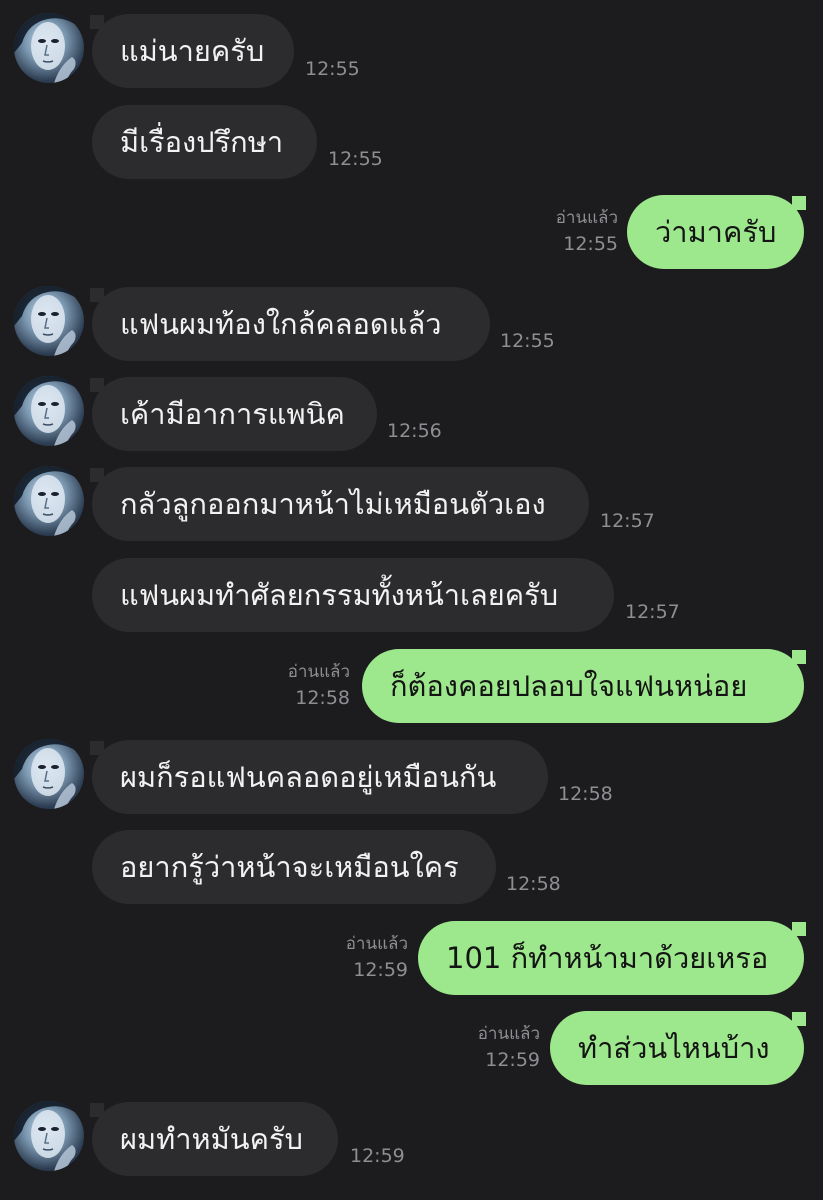  I want to click on message-bubble: แม่นายครับ, so click(193, 51).